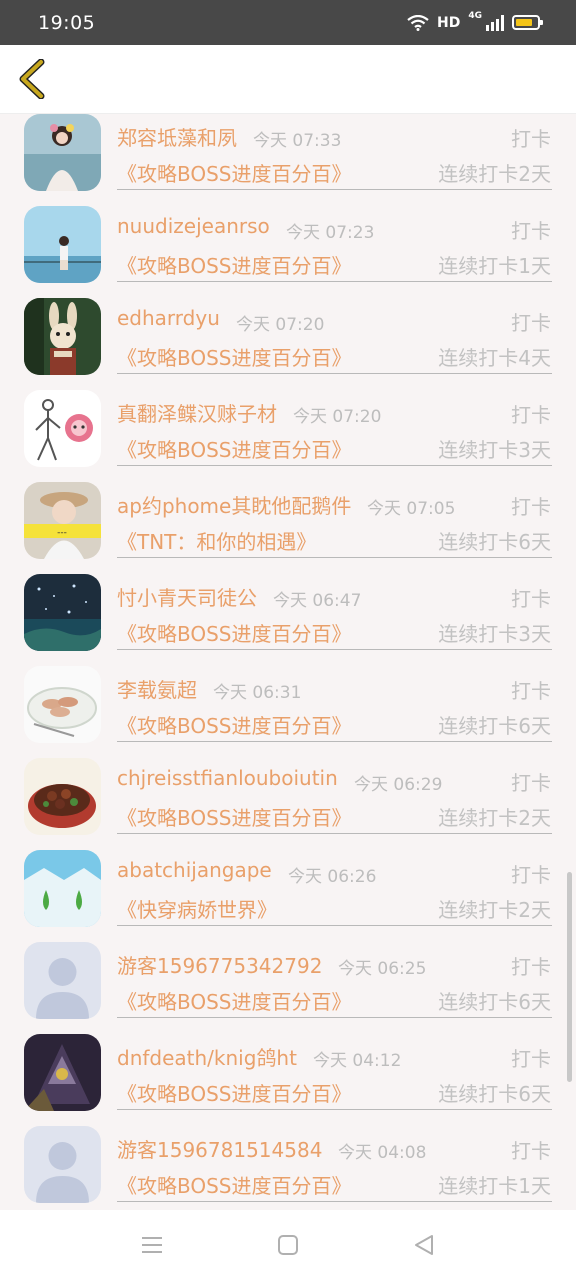 This screenshot has height=1280, width=576. Describe the element at coordinates (157, 688) in the screenshot. I see `user-name: 李载氨超` at that location.